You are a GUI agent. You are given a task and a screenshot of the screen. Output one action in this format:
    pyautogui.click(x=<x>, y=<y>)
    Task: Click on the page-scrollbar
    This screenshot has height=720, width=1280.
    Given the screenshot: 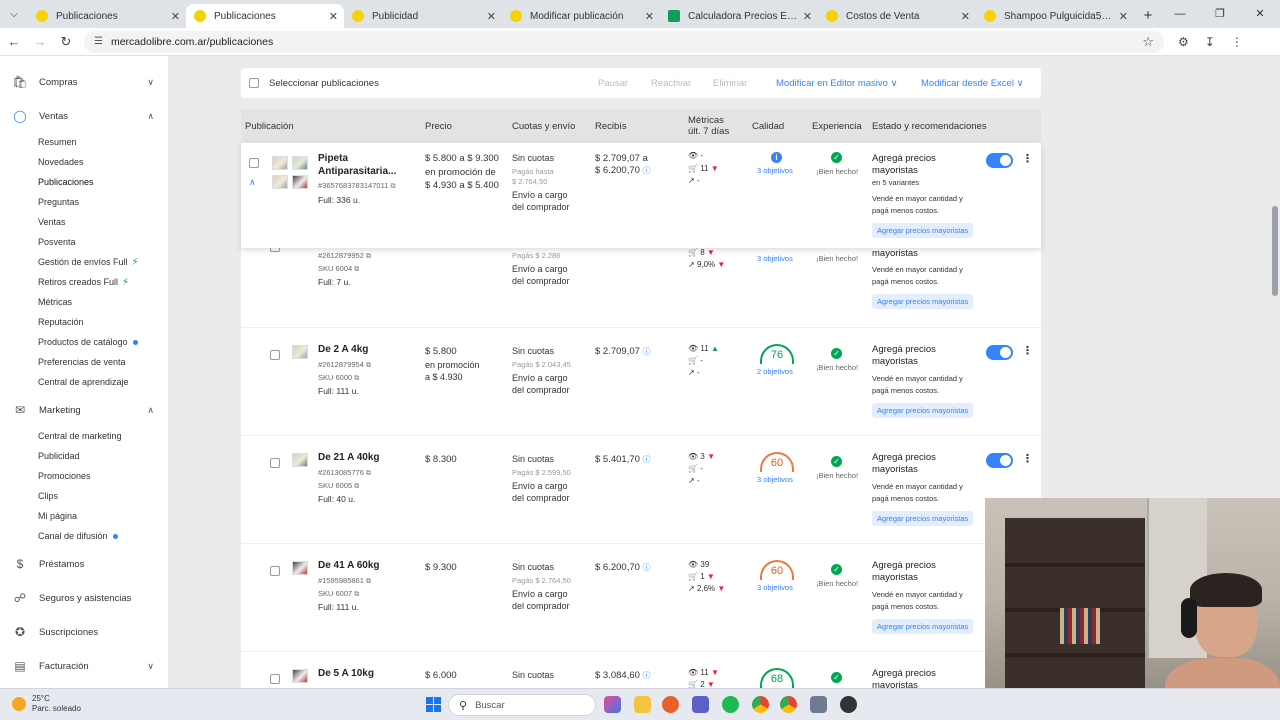 What is the action you would take?
    pyautogui.click(x=1275, y=251)
    